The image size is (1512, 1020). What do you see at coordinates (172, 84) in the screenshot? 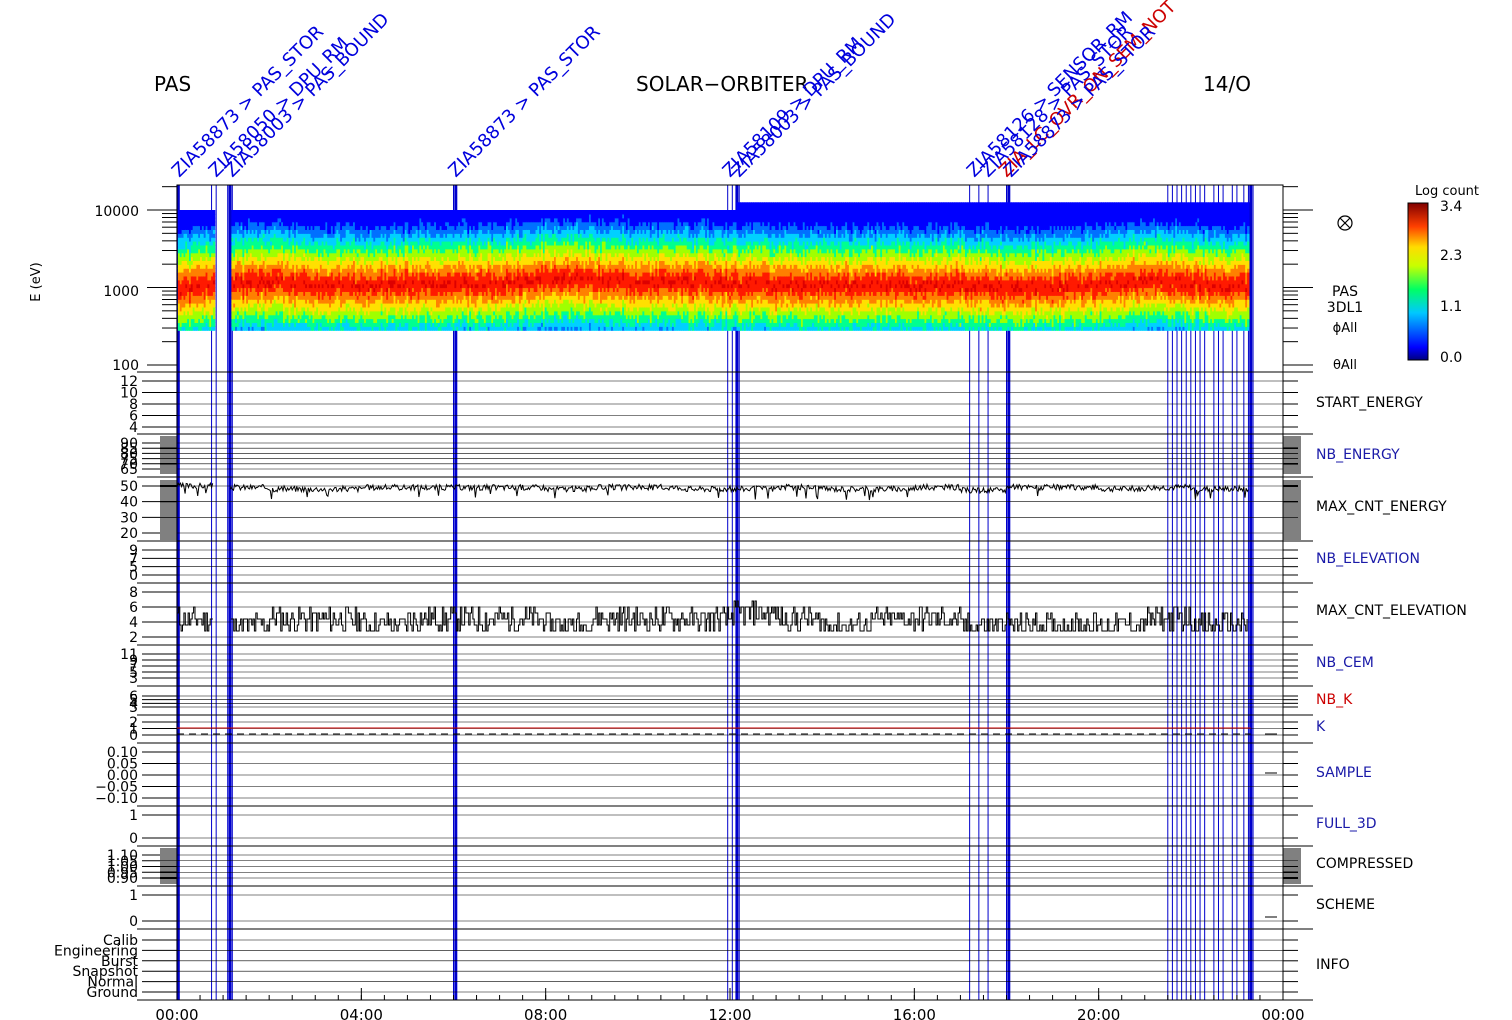
I see `instrument-title: PAS` at bounding box center [172, 84].